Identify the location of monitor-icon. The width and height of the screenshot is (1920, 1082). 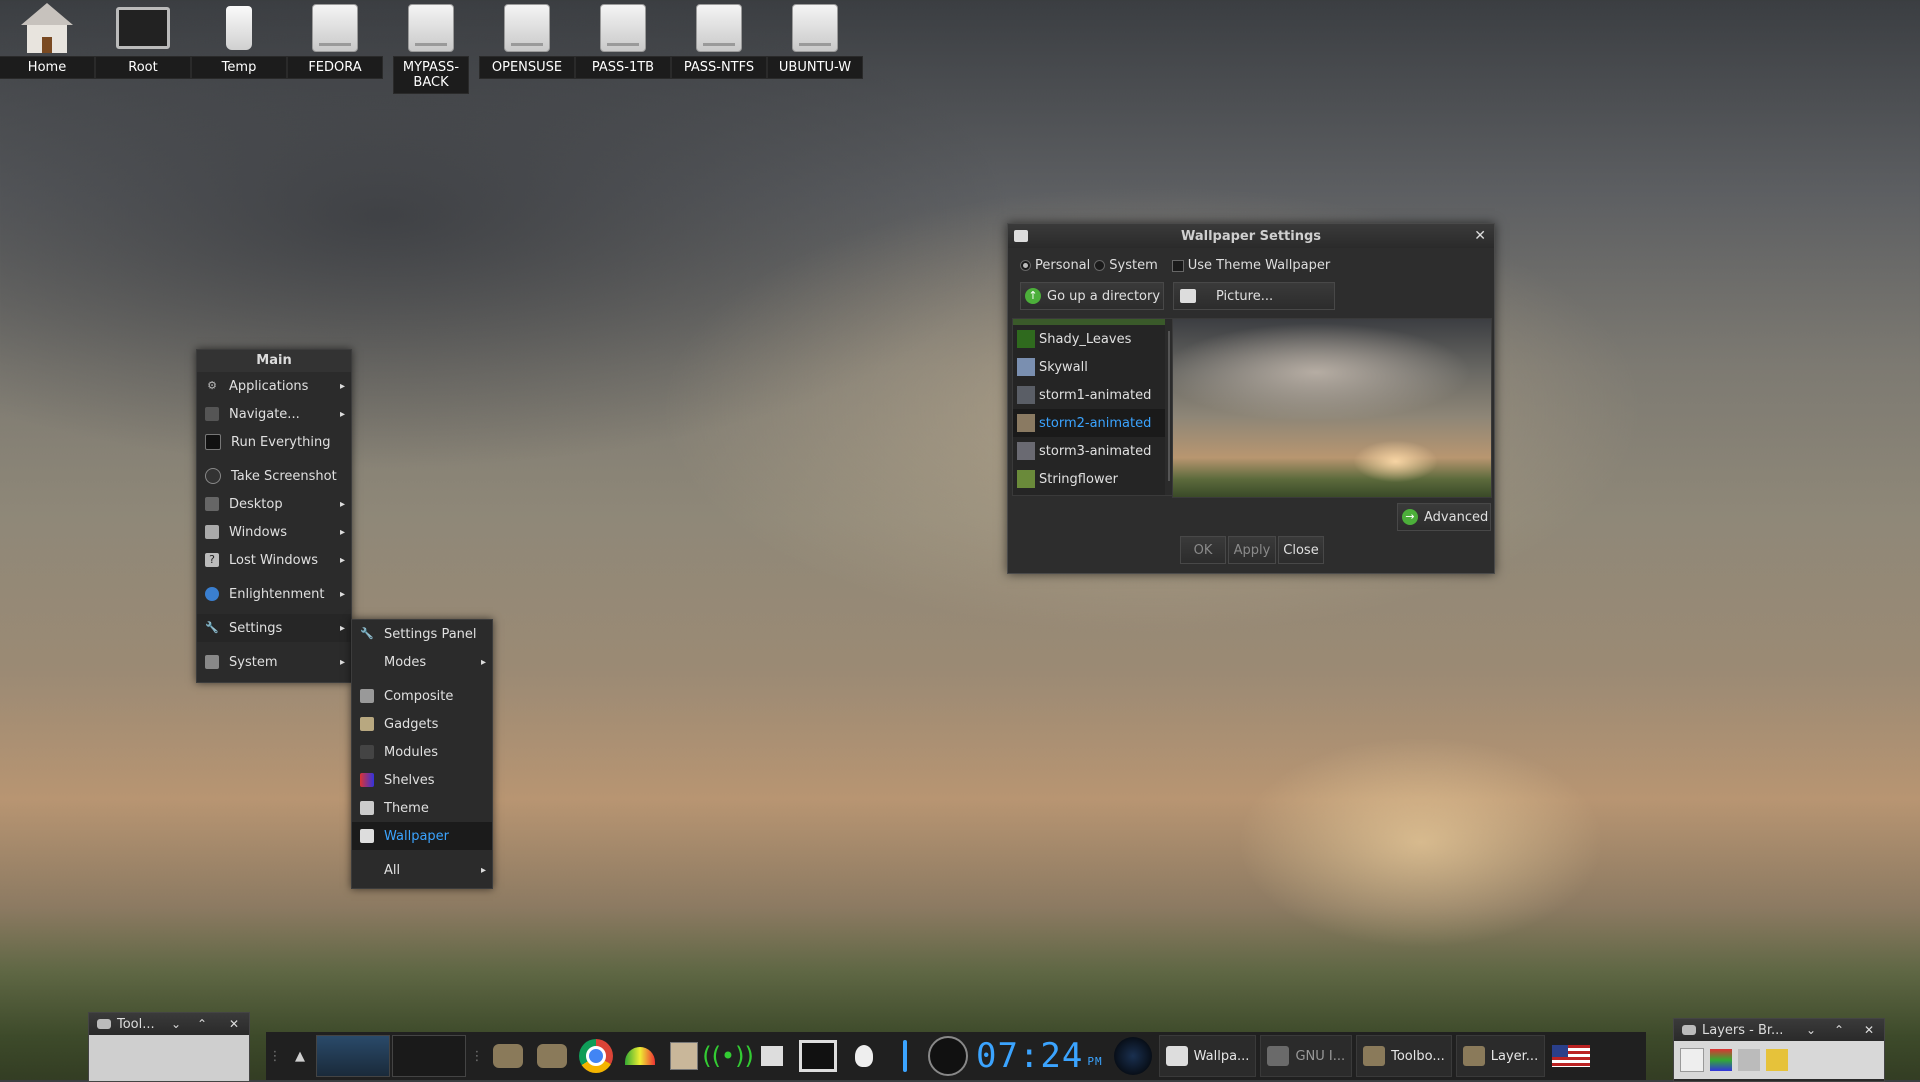
(143, 28).